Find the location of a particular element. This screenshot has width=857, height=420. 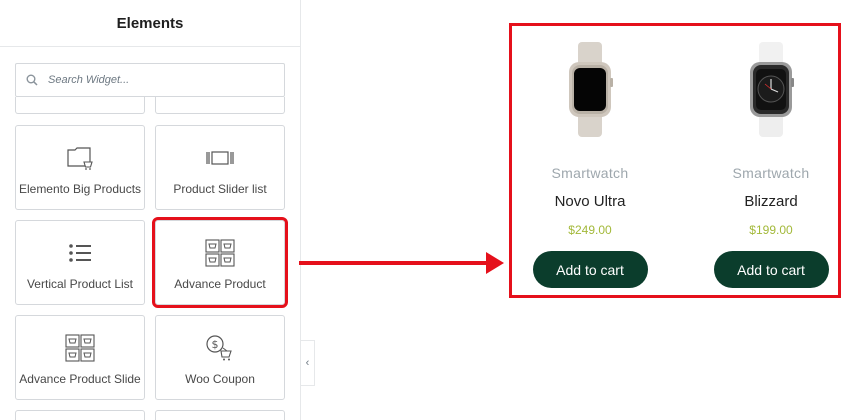

vertical-list-icon is located at coordinates (80, 253).